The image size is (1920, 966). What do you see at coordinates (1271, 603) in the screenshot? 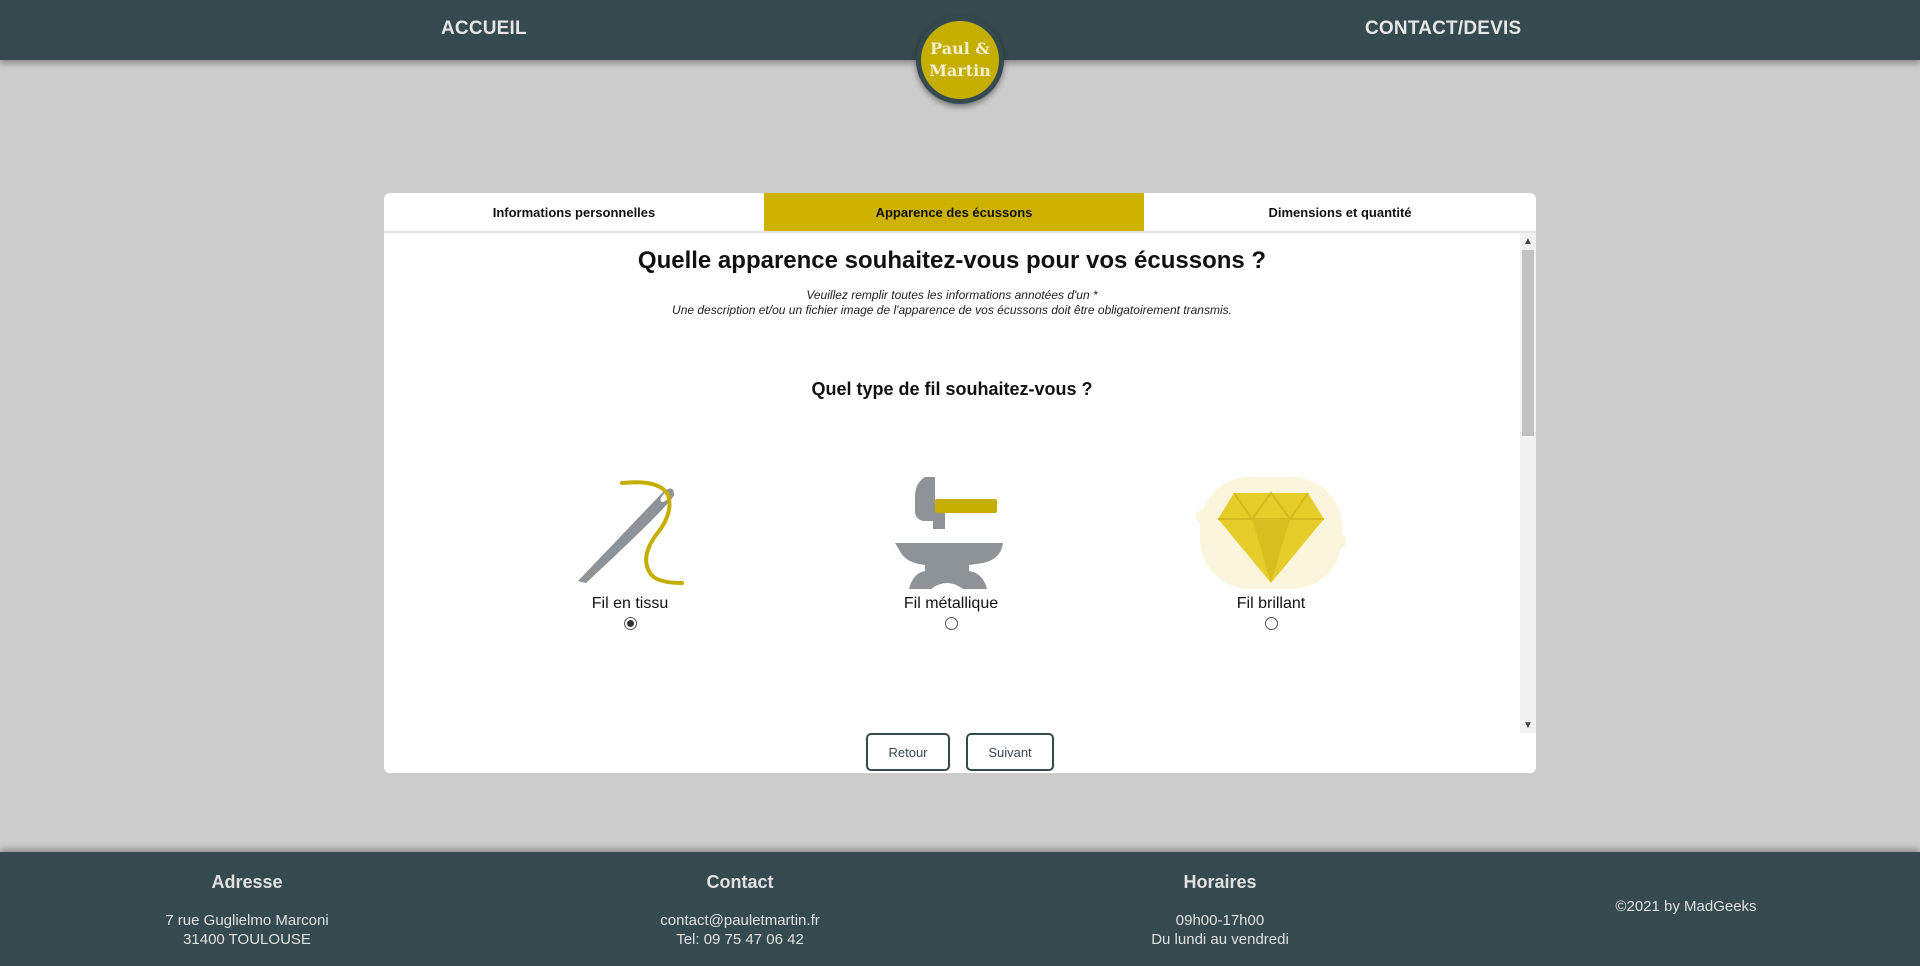
I see `option-label: Fil brillant` at bounding box center [1271, 603].